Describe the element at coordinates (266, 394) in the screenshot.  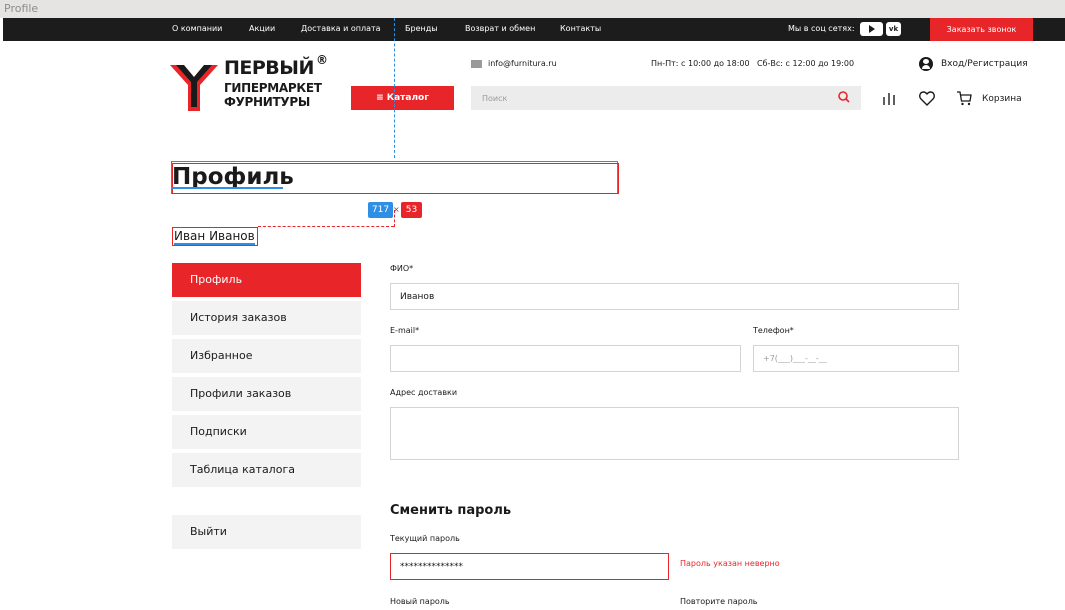
I see `sidebar-item-order-profiles: Профили заказов` at that location.